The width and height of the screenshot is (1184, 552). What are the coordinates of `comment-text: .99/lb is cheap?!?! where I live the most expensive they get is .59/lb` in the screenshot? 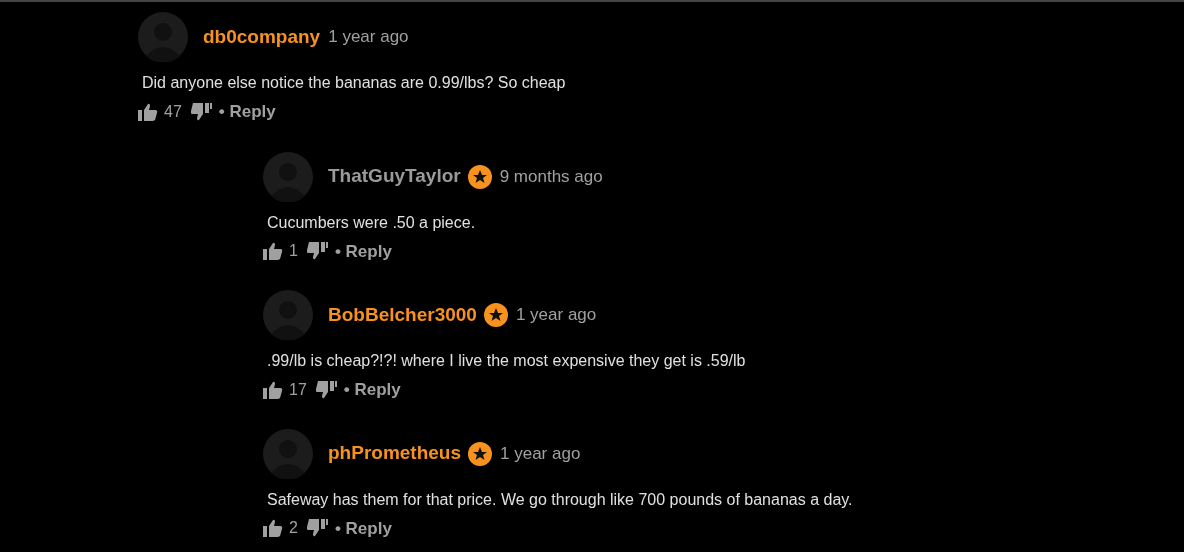 It's located at (507, 361).